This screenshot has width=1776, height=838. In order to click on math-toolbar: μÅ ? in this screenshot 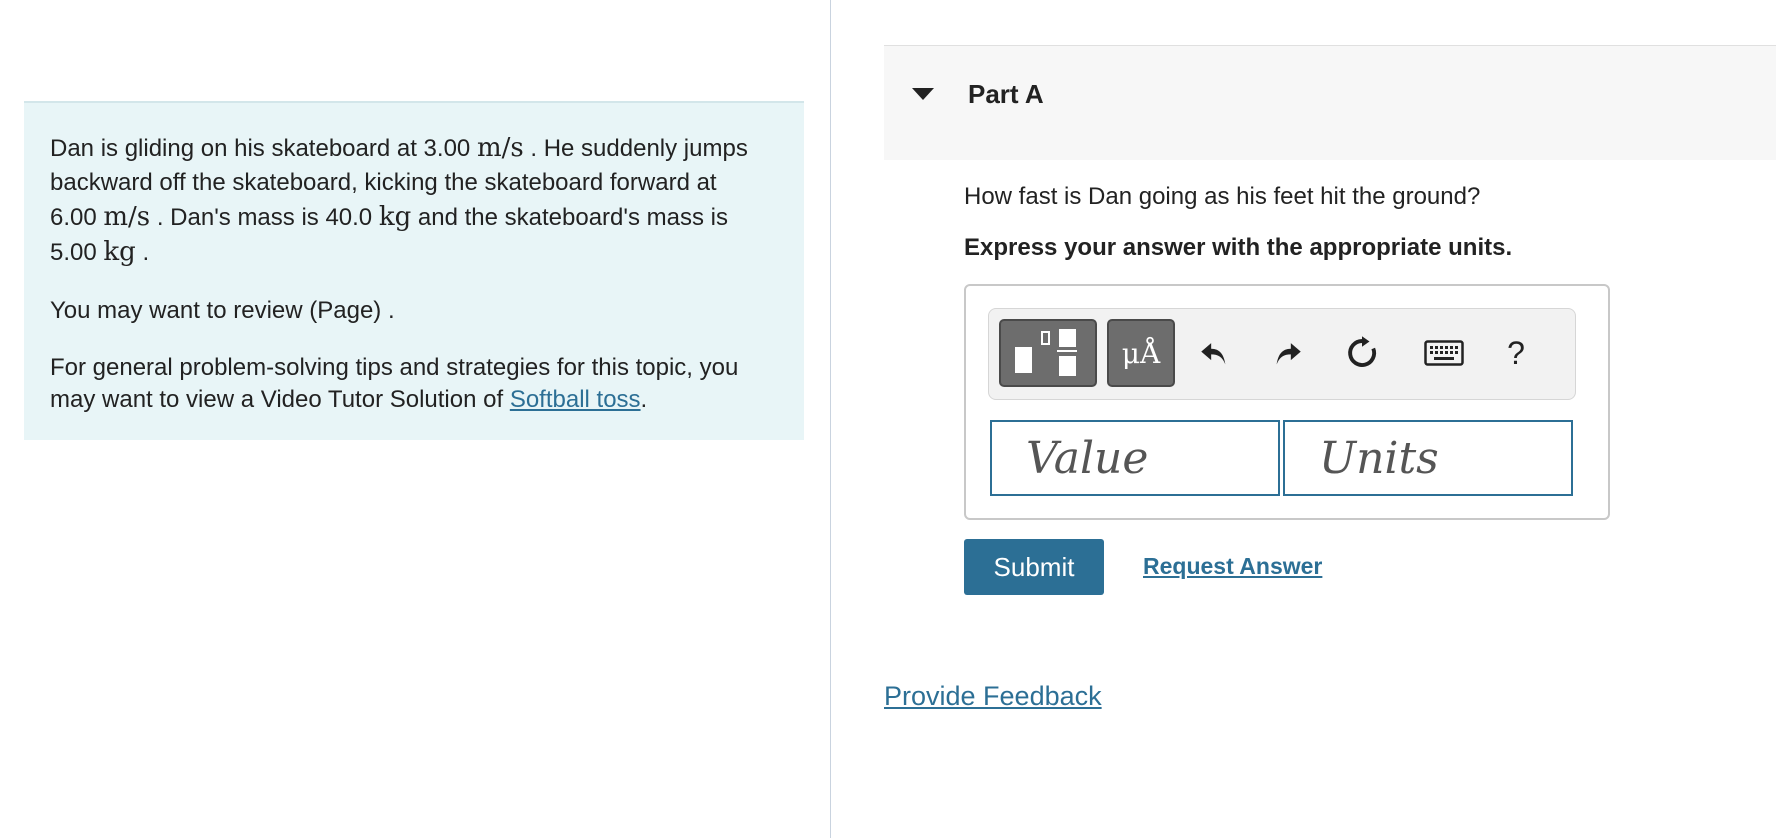, I will do `click(1282, 354)`.